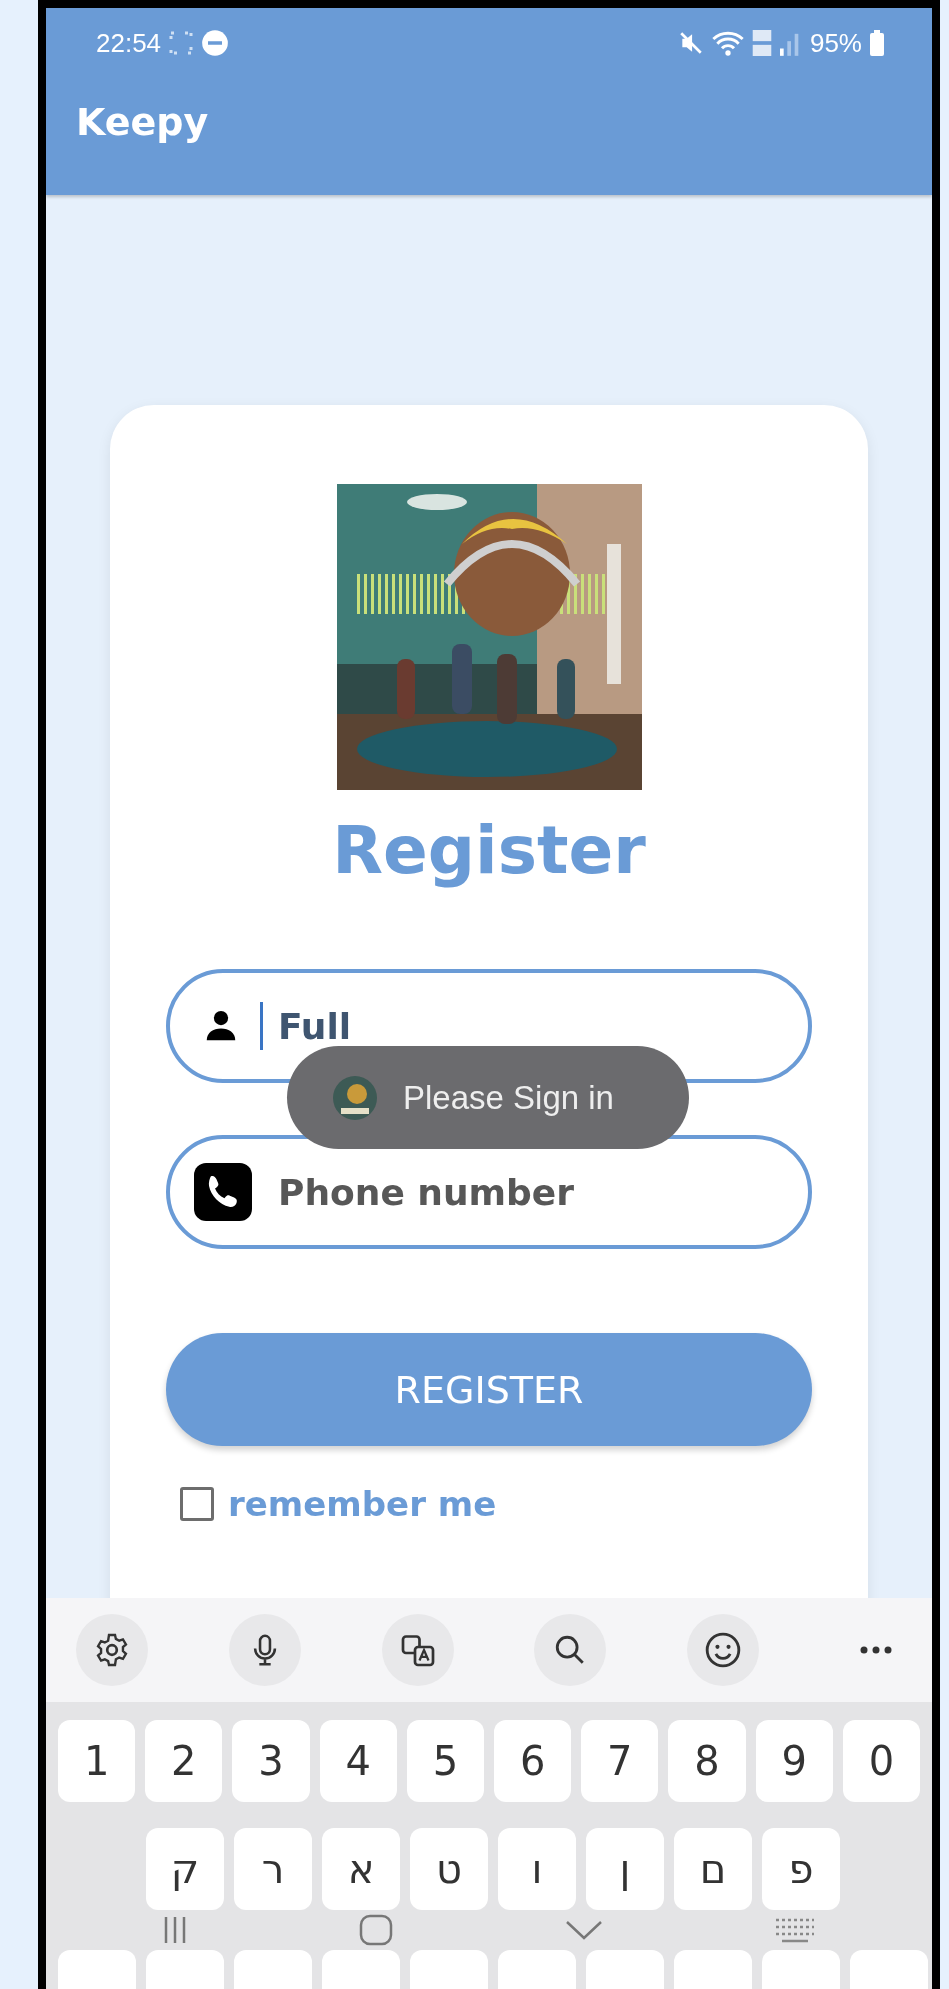  Describe the element at coordinates (795, 1930) in the screenshot. I see `keyboard-icon` at that location.